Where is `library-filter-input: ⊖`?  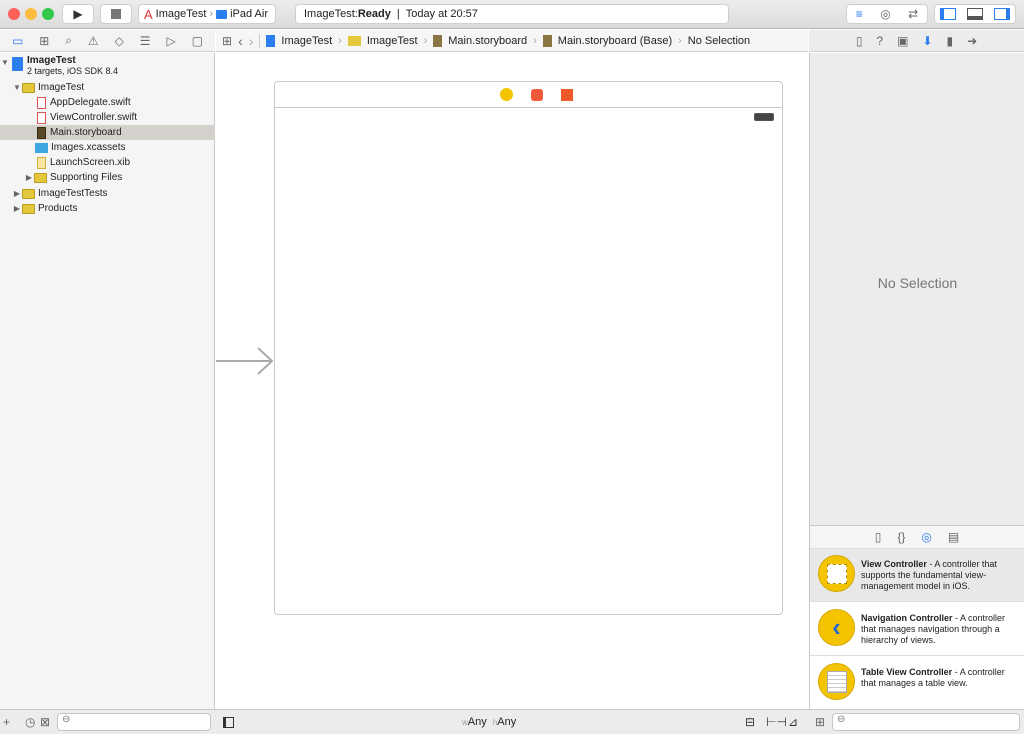 library-filter-input: ⊖ is located at coordinates (926, 722).